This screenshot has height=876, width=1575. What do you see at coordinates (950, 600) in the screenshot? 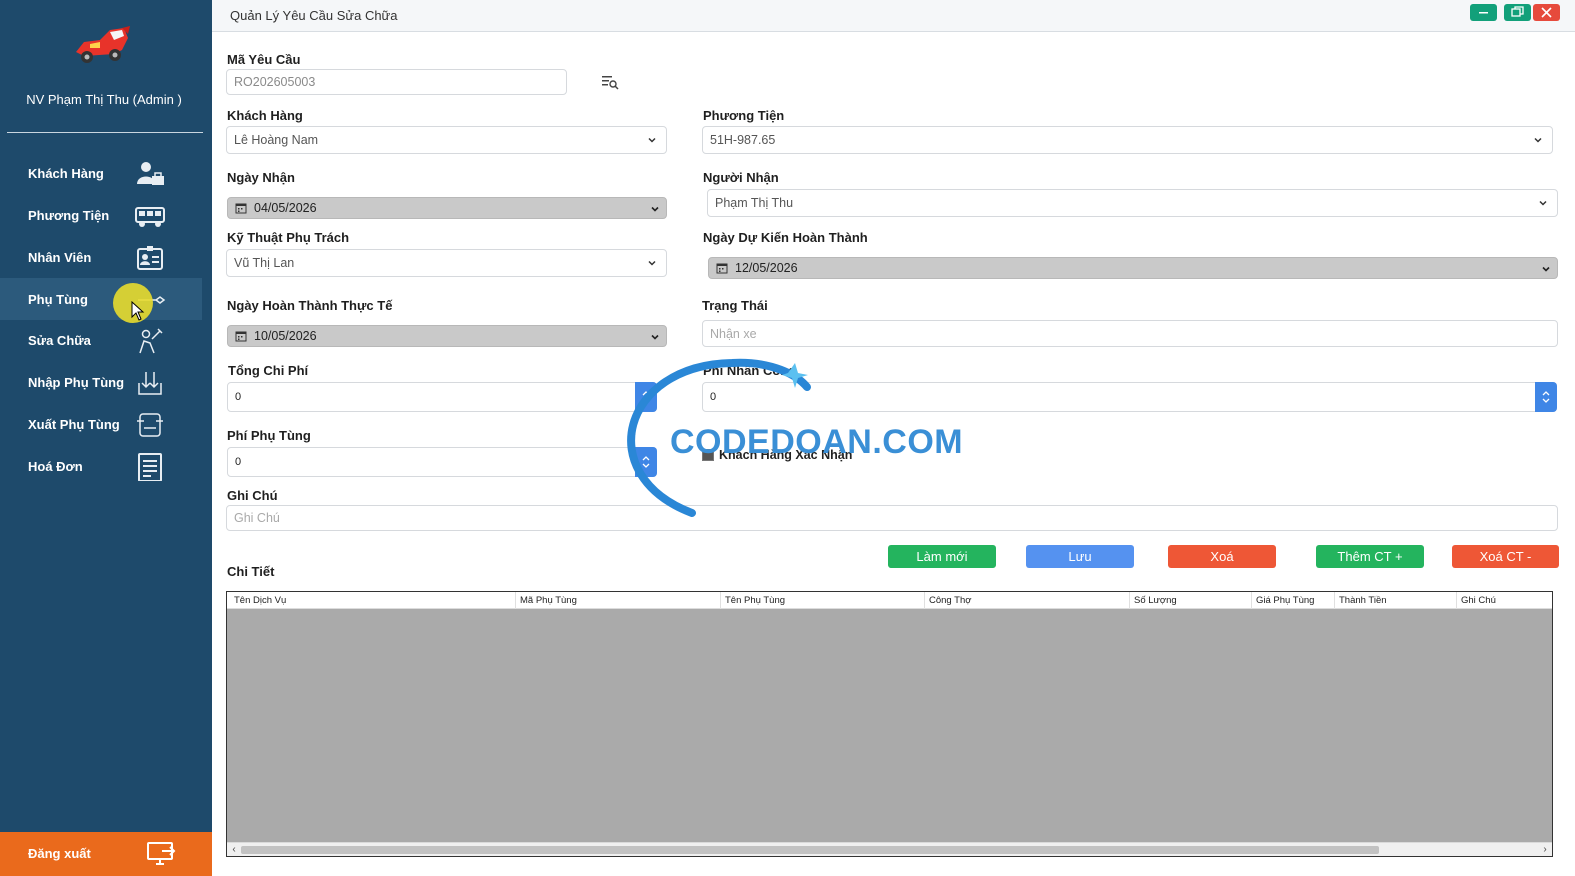
I see `column-header-labor: Công Thợ` at bounding box center [950, 600].